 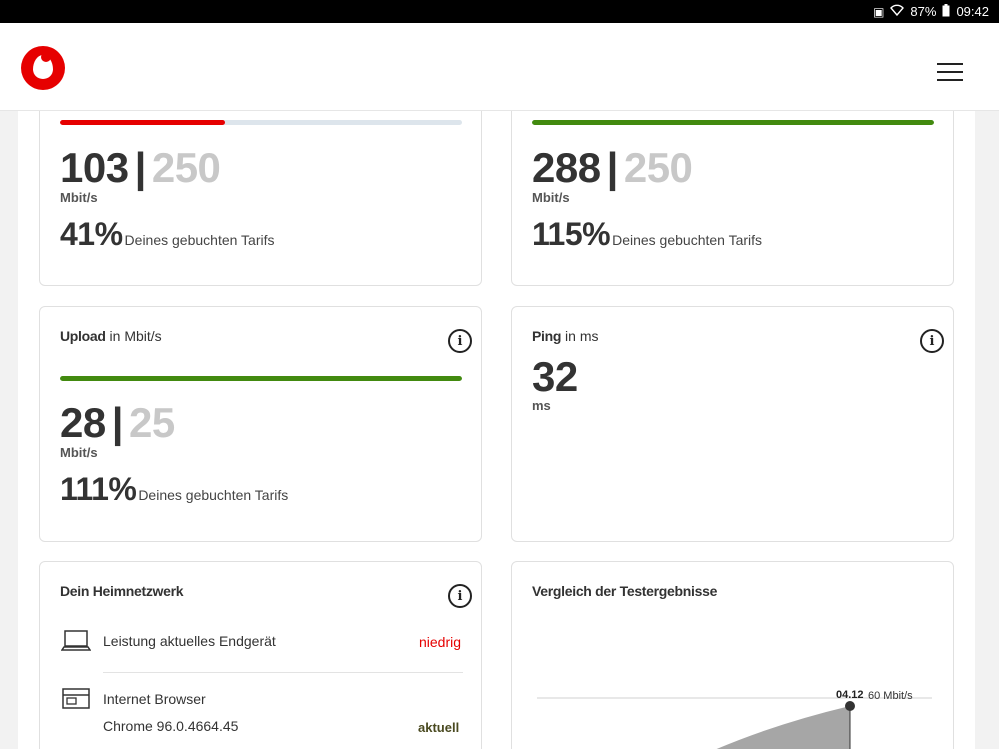 What do you see at coordinates (565, 336) in the screenshot?
I see `ping-title: Ping in ms` at bounding box center [565, 336].